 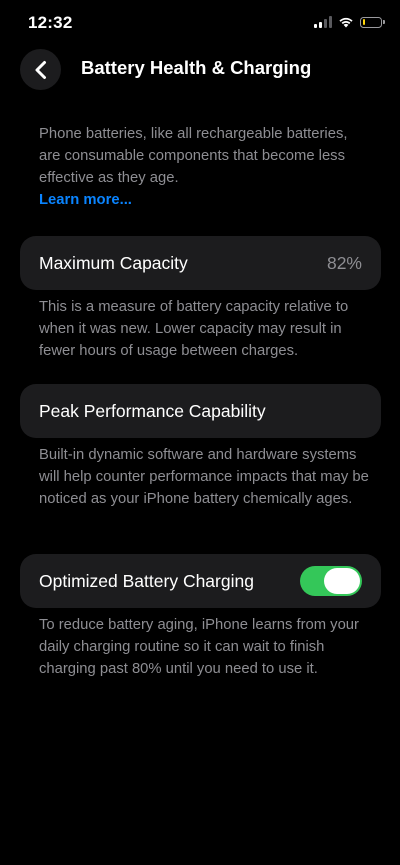 I want to click on optimized-charging-row: Optimized Battery Charging, so click(x=200, y=581).